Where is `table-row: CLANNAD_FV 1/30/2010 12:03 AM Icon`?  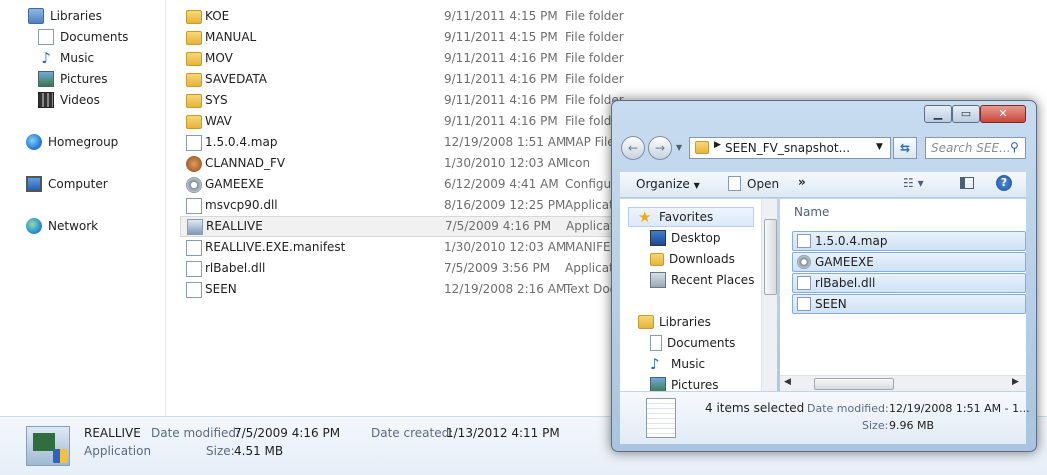 table-row: CLANNAD_FV 1/30/2010 12:03 AM Icon is located at coordinates (415, 163).